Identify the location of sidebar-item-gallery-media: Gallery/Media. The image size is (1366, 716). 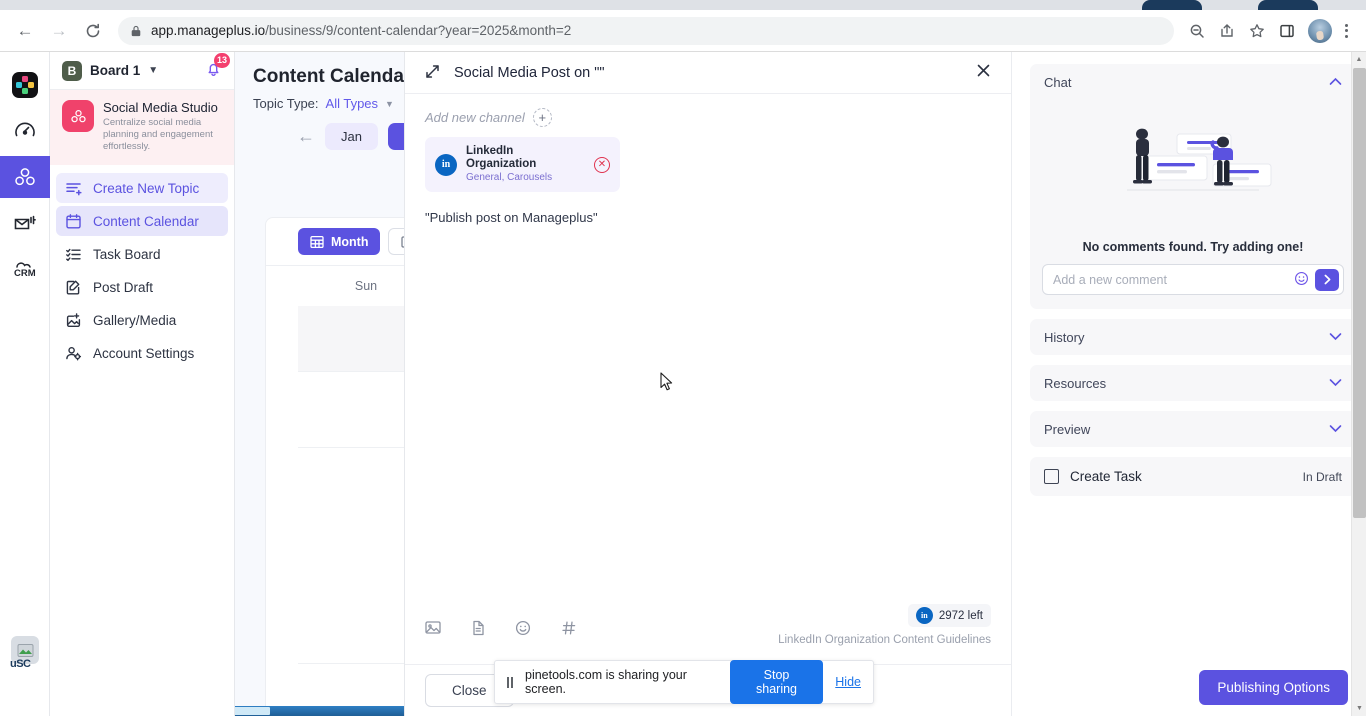
(142, 320).